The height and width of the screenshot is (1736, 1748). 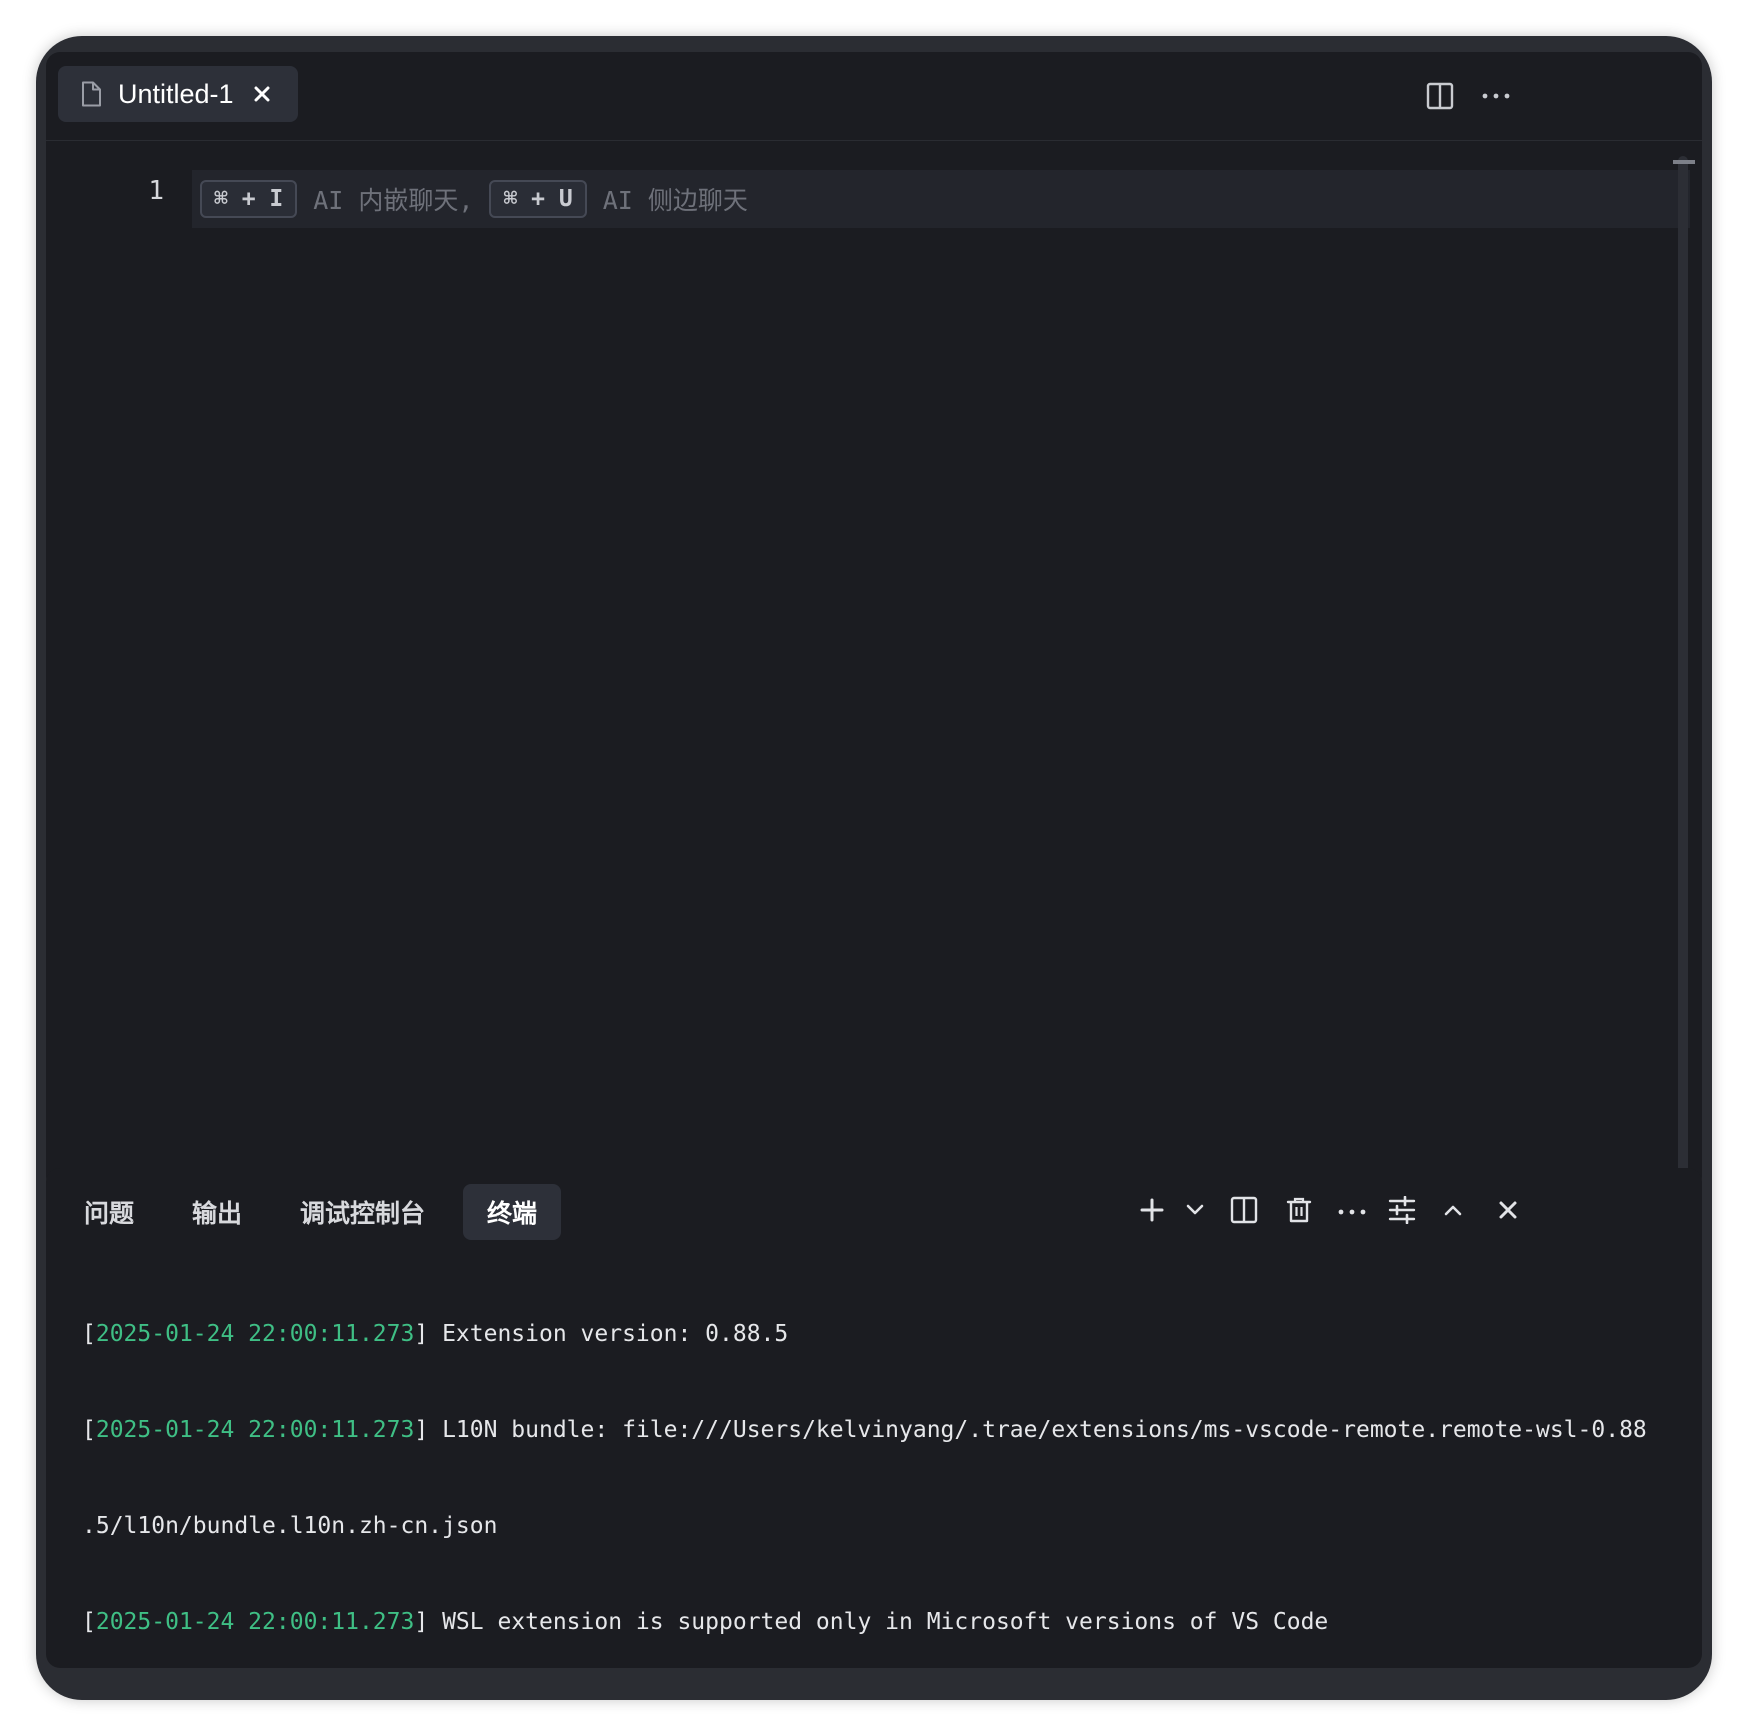 I want to click on scrollbar-cursor-marker, so click(x=1684, y=162).